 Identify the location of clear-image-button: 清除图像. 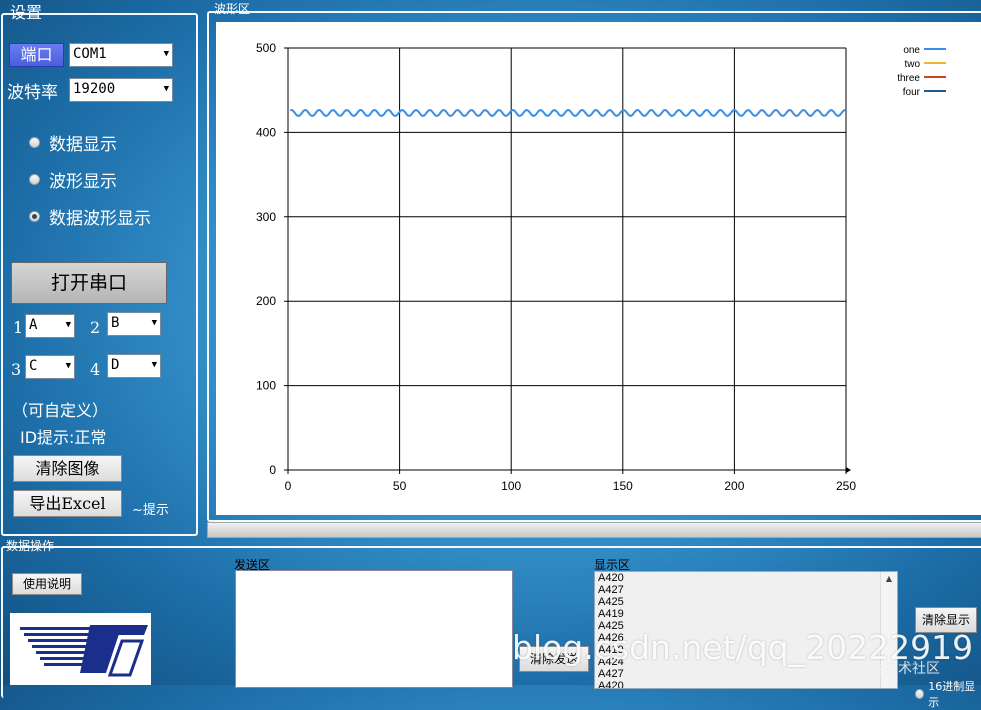
(67, 468).